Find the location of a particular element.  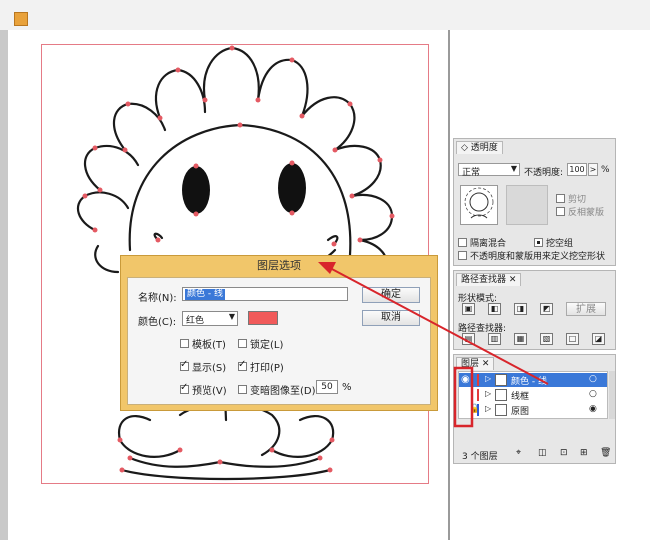

eye-column-highlight is located at coordinates (463, 397).